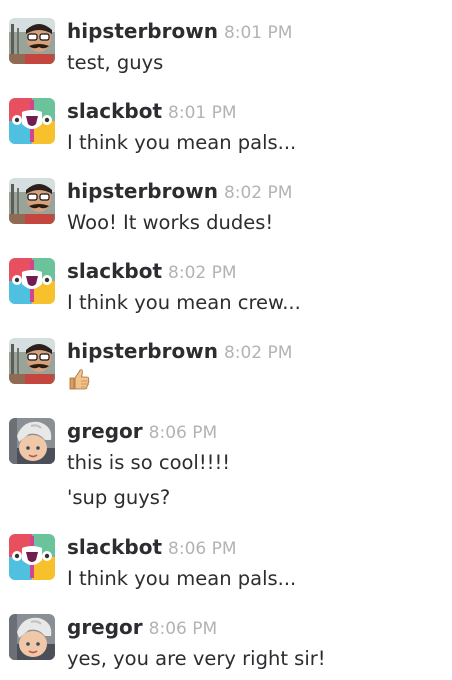  I want to click on thumbs-up-icon, so click(79, 382).